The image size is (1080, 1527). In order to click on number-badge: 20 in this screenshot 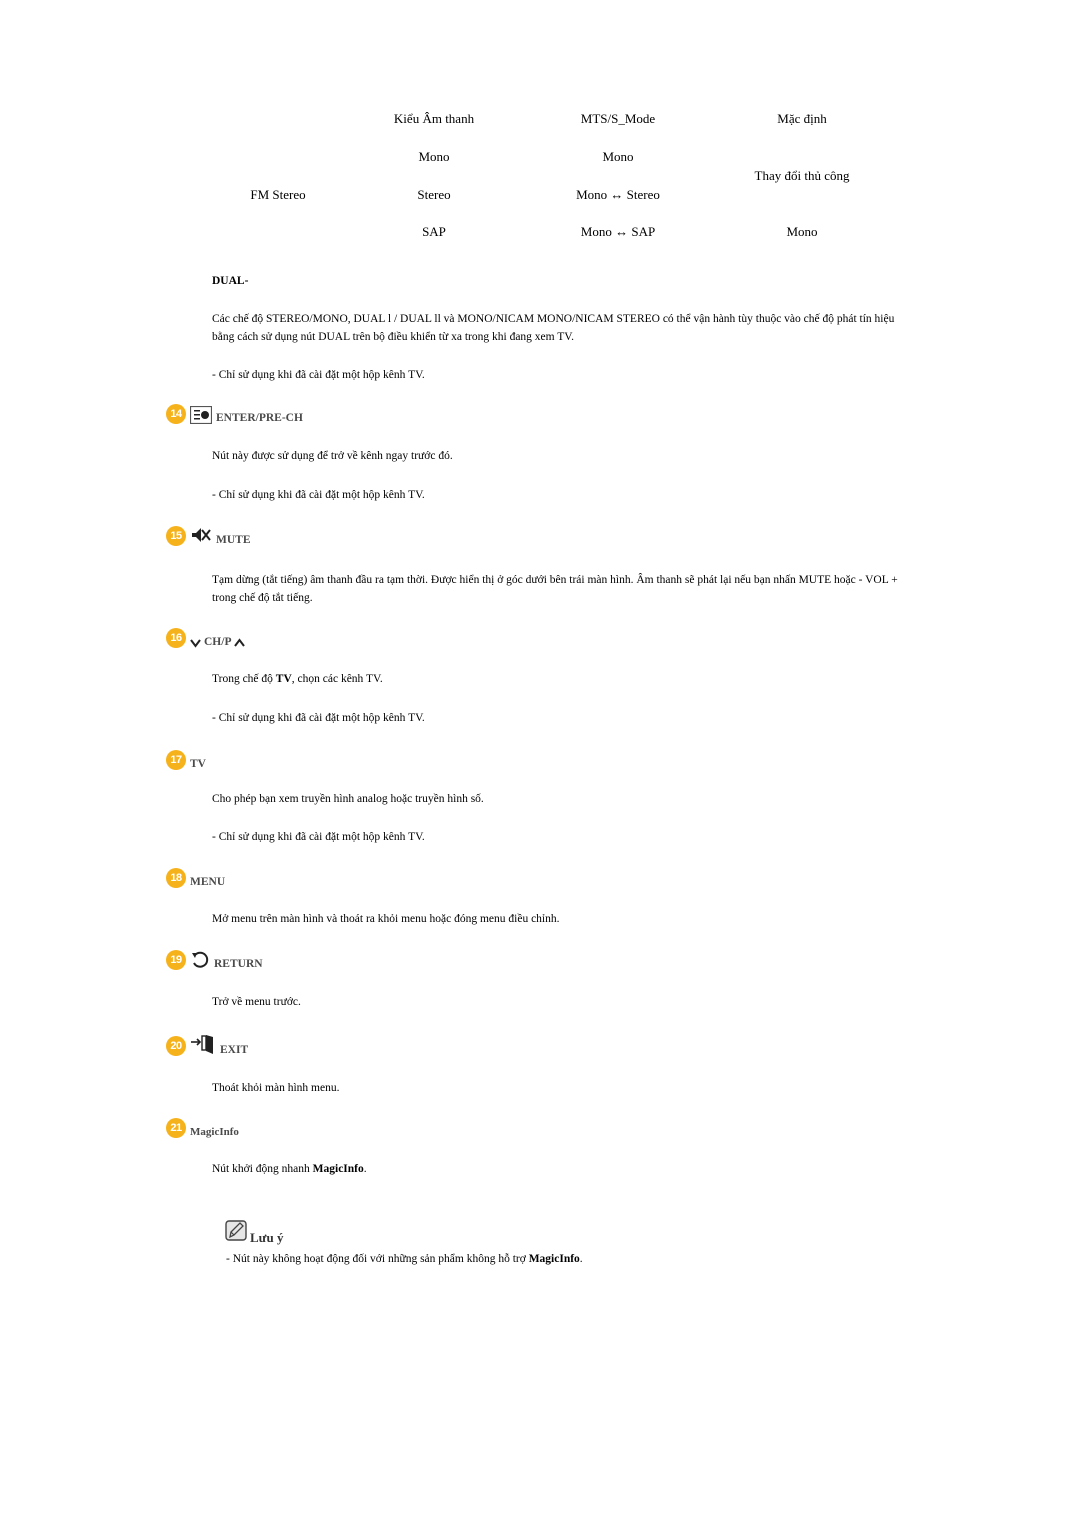, I will do `click(176, 1046)`.